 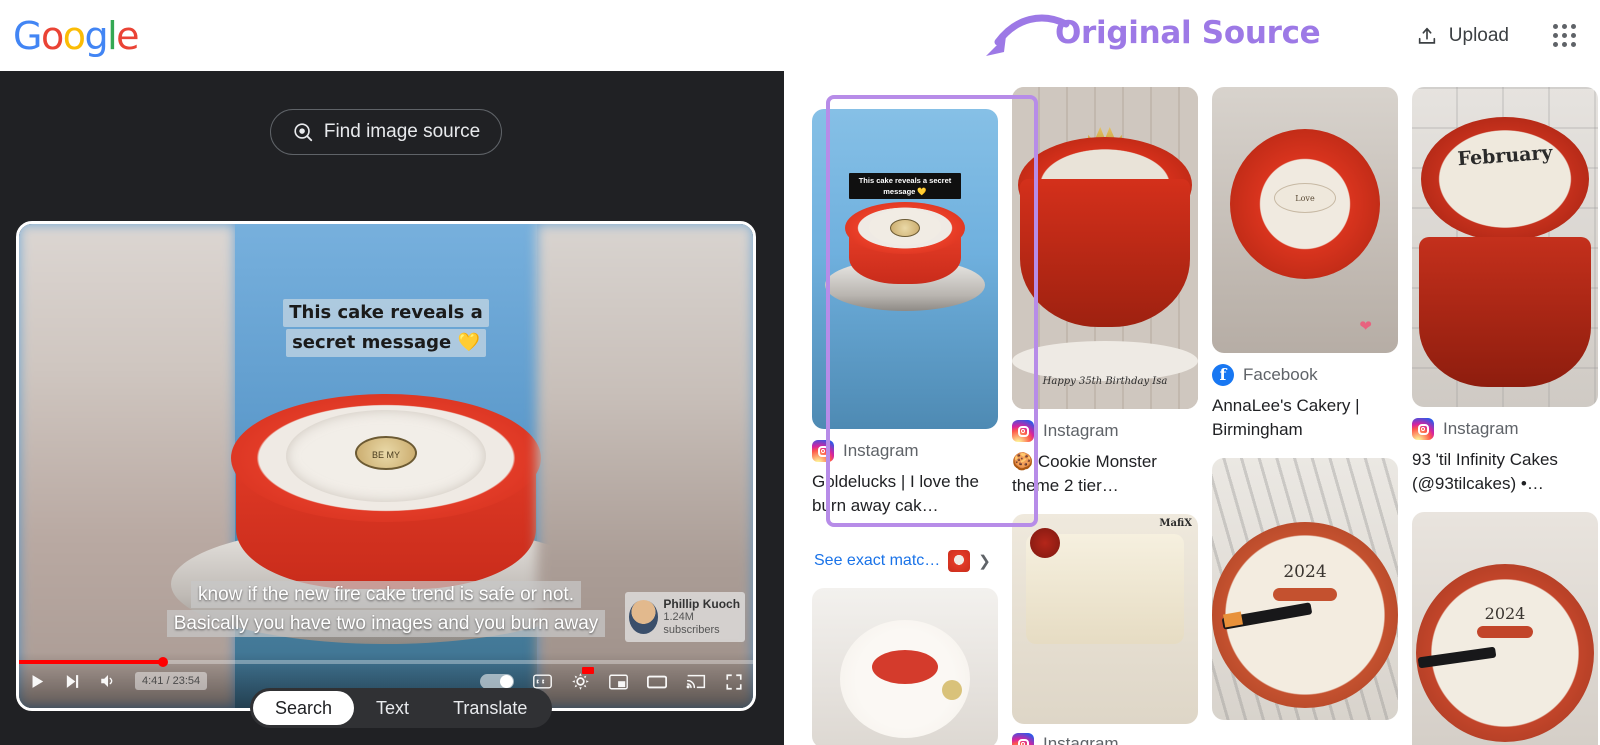 What do you see at coordinates (696, 681) in the screenshot?
I see `cast-icon` at bounding box center [696, 681].